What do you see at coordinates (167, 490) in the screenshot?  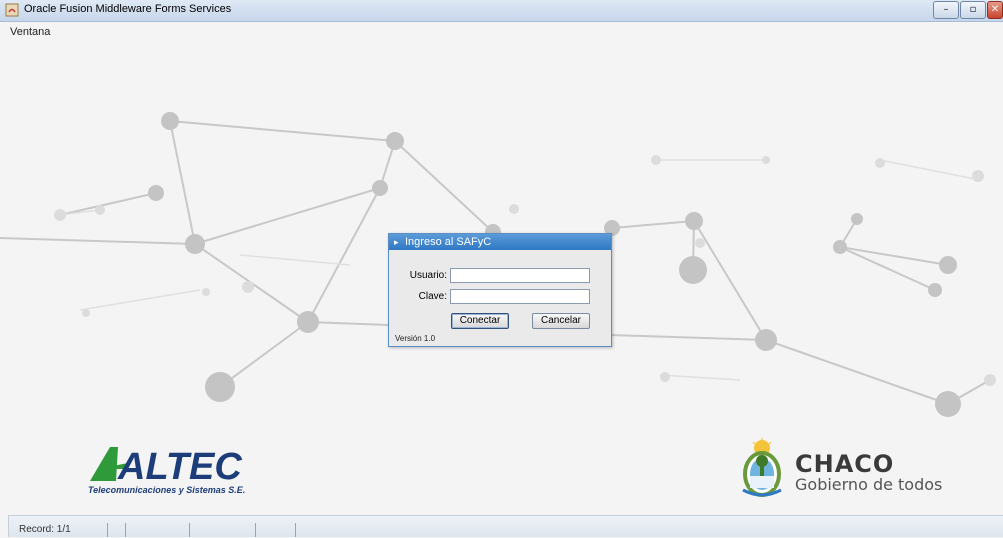 I see `altec-subtitle: Telecomunicaciones y Sistemas S.E.` at bounding box center [167, 490].